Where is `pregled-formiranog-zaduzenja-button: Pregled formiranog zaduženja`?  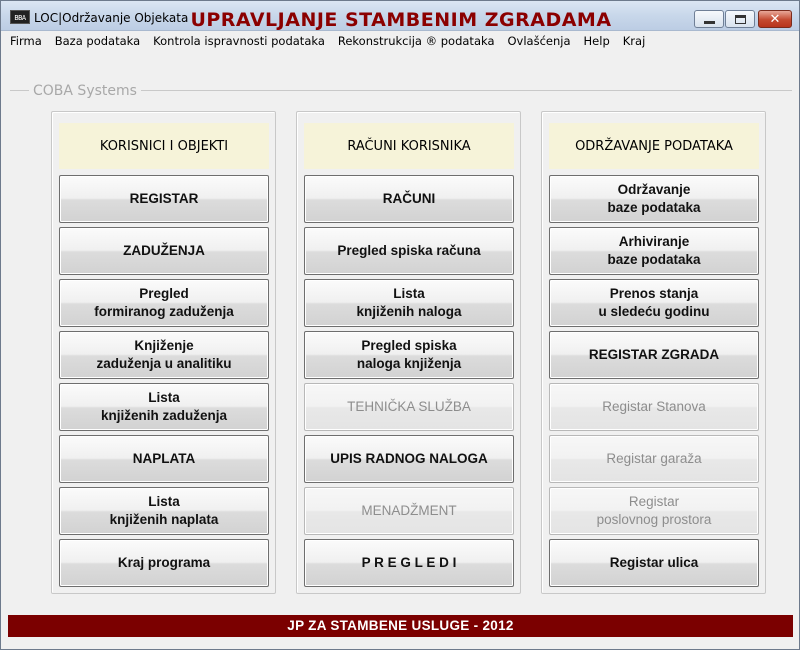
pregled-formiranog-zaduzenja-button: Pregled formiranog zaduženja is located at coordinates (164, 303).